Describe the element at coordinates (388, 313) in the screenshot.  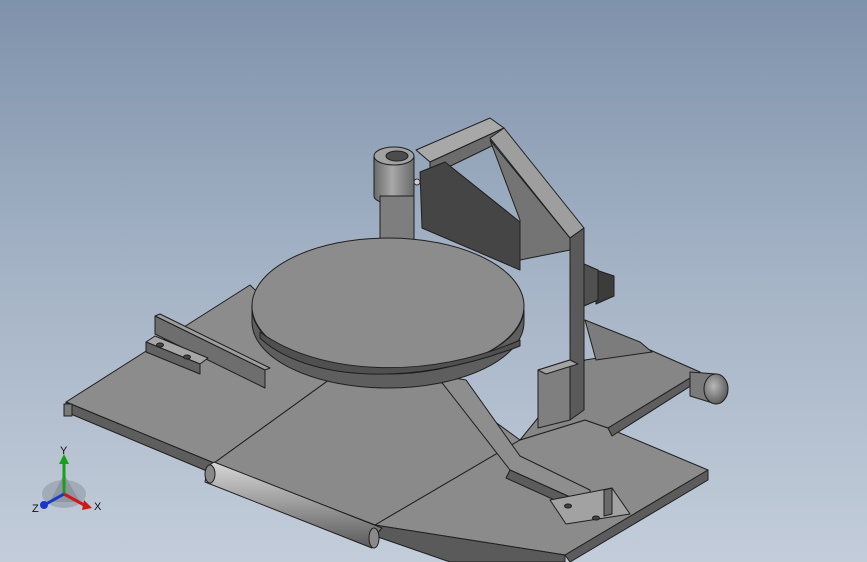
I see `round-table` at that location.